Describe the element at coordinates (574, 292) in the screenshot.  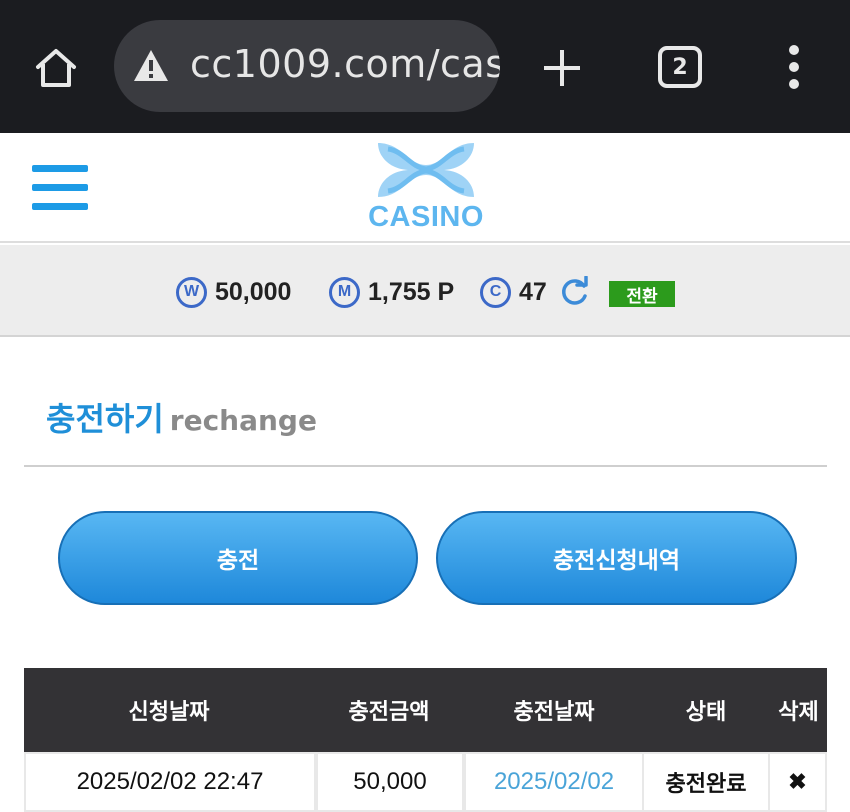
I see `refresh-icon` at that location.